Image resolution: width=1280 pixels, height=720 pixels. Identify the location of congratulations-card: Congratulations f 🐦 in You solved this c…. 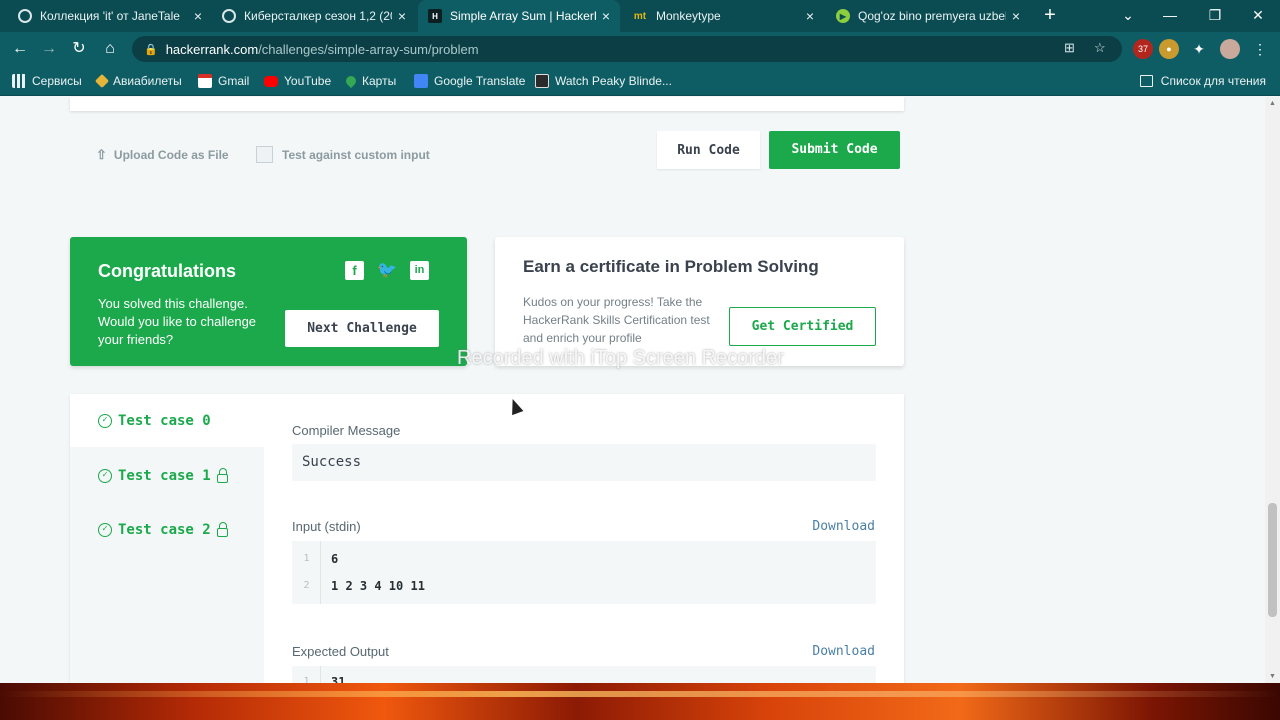
(268, 301).